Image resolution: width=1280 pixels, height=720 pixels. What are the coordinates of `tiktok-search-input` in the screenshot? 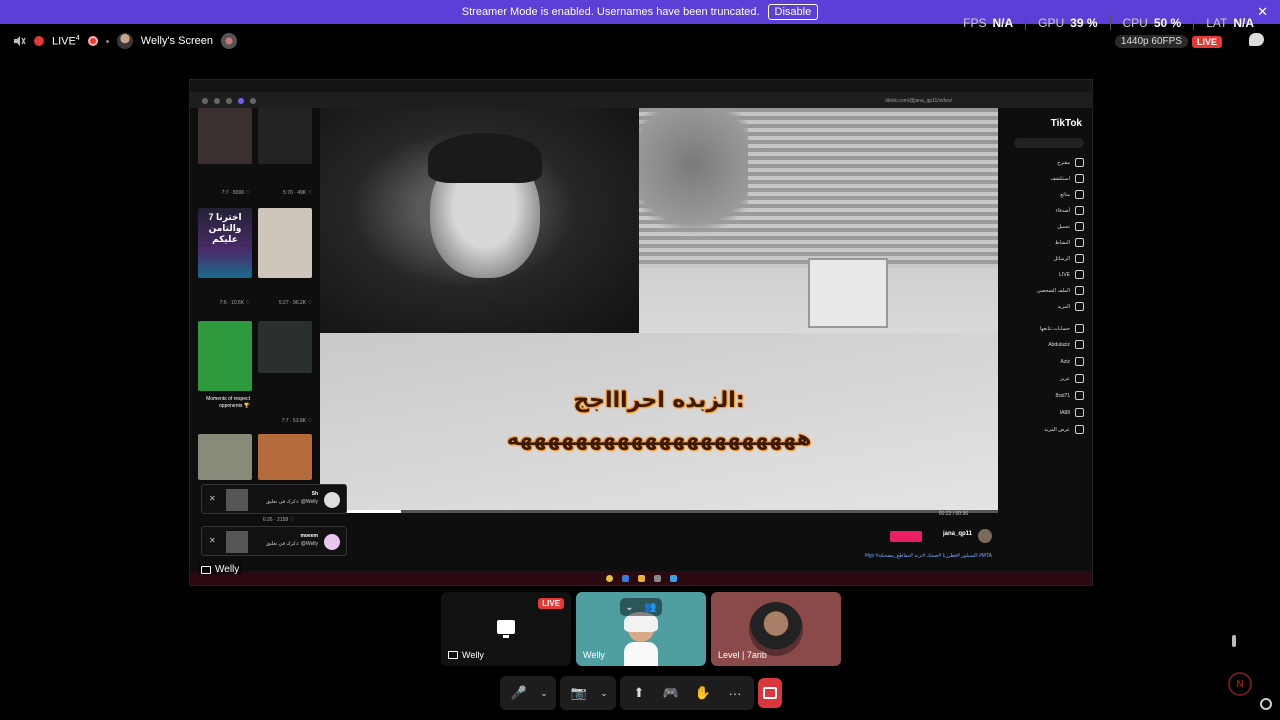 It's located at (1049, 143).